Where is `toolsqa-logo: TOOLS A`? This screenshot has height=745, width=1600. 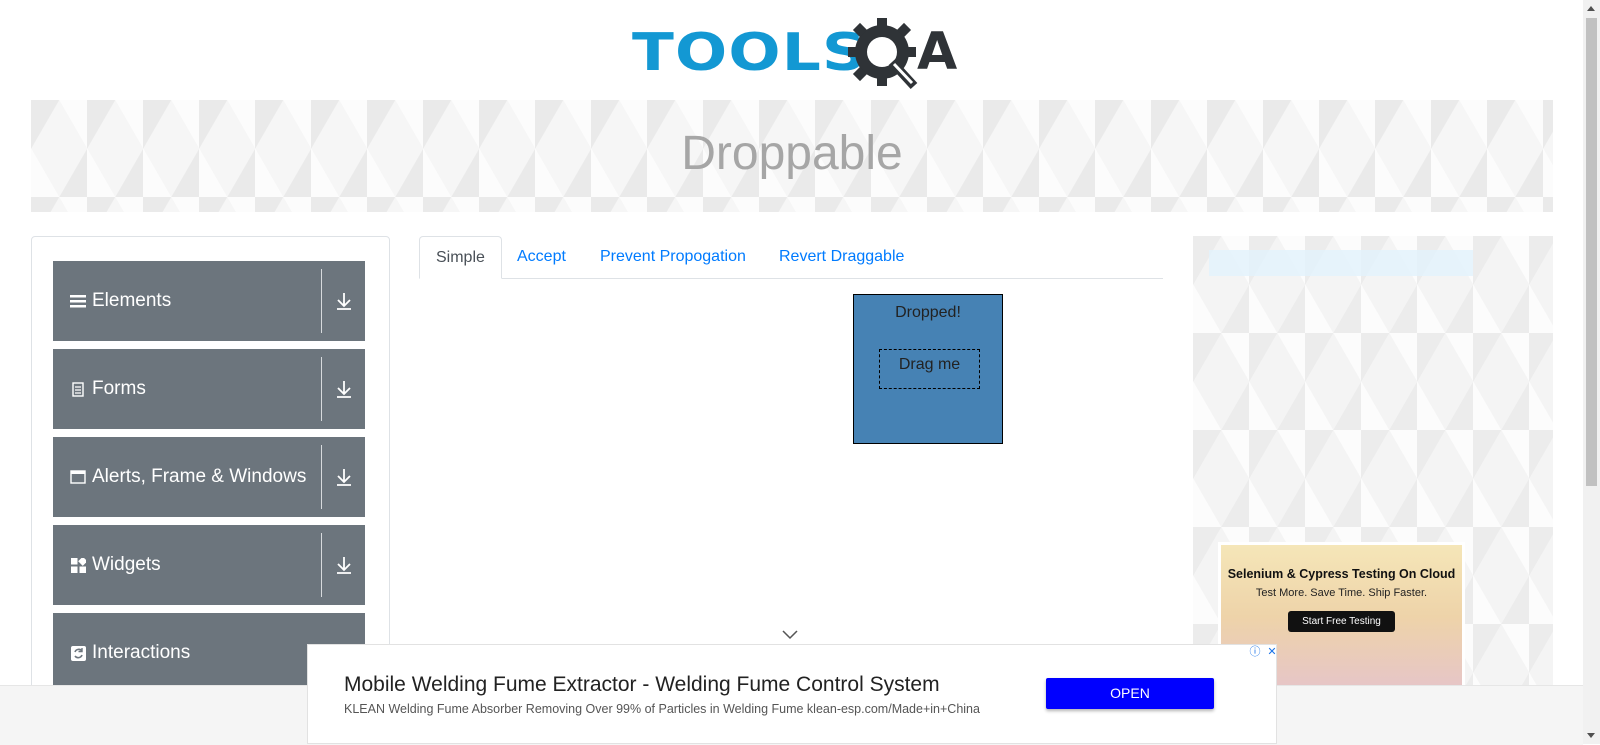
toolsqa-logo: TOOLS A is located at coordinates (794, 53).